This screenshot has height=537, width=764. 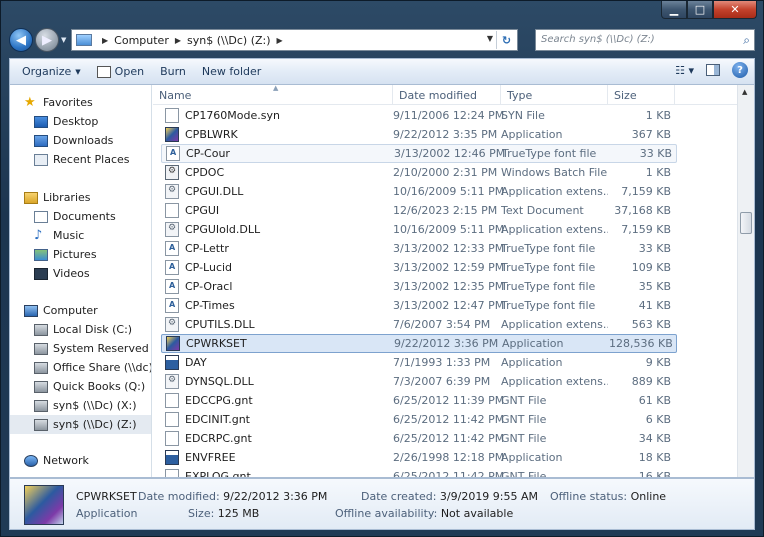 I want to click on nav-label: Computer, so click(x=70, y=310).